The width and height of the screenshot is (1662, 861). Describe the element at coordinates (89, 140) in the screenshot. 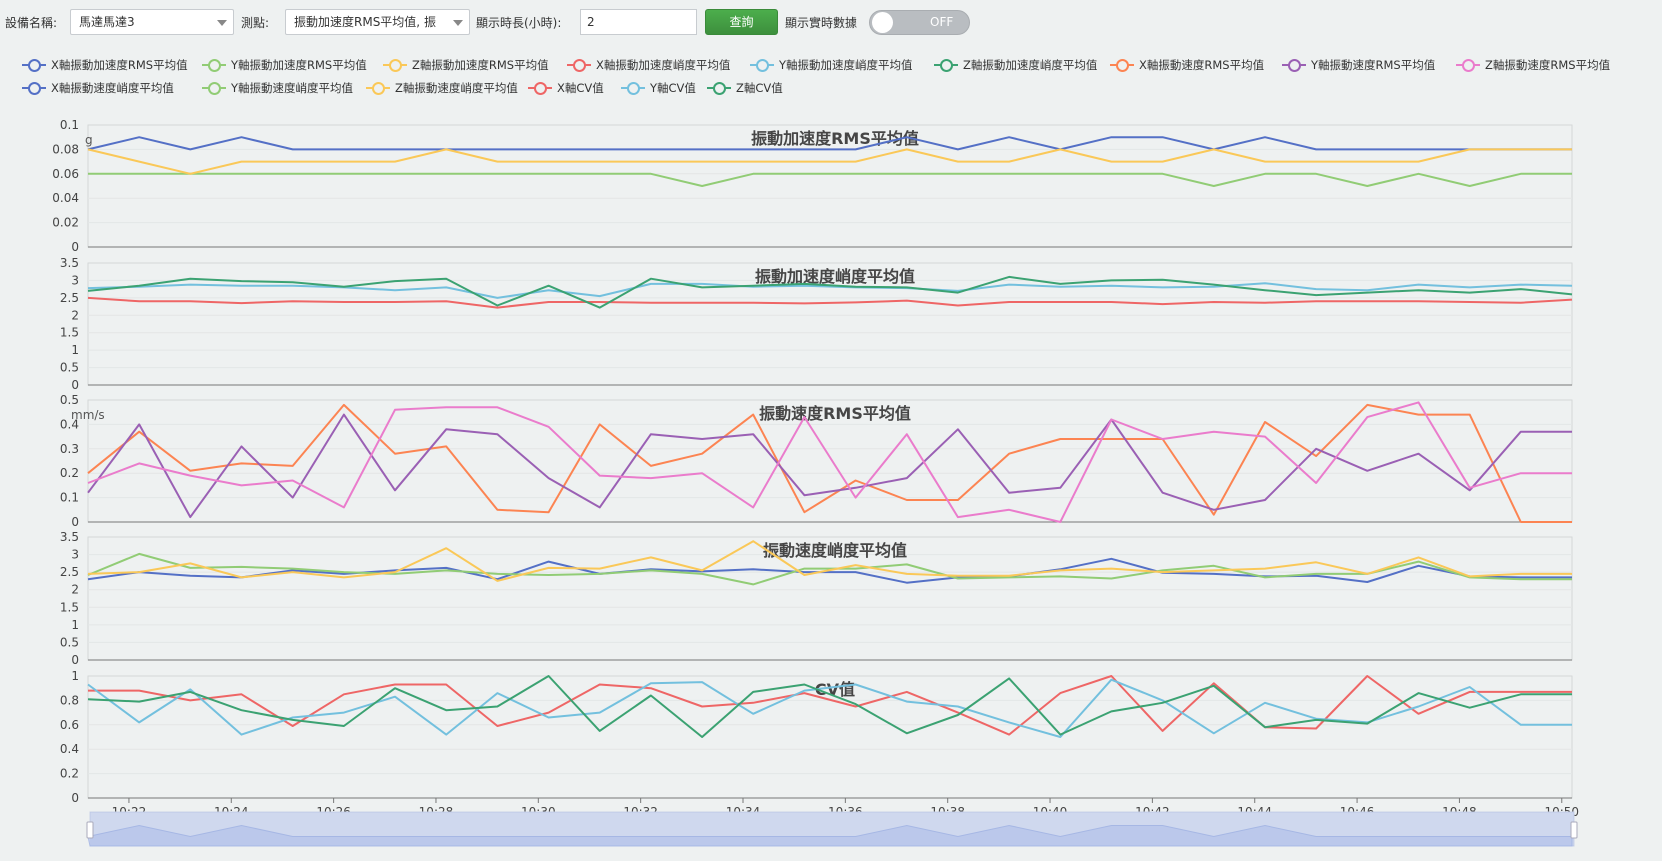

I see `unit-label: g` at that location.